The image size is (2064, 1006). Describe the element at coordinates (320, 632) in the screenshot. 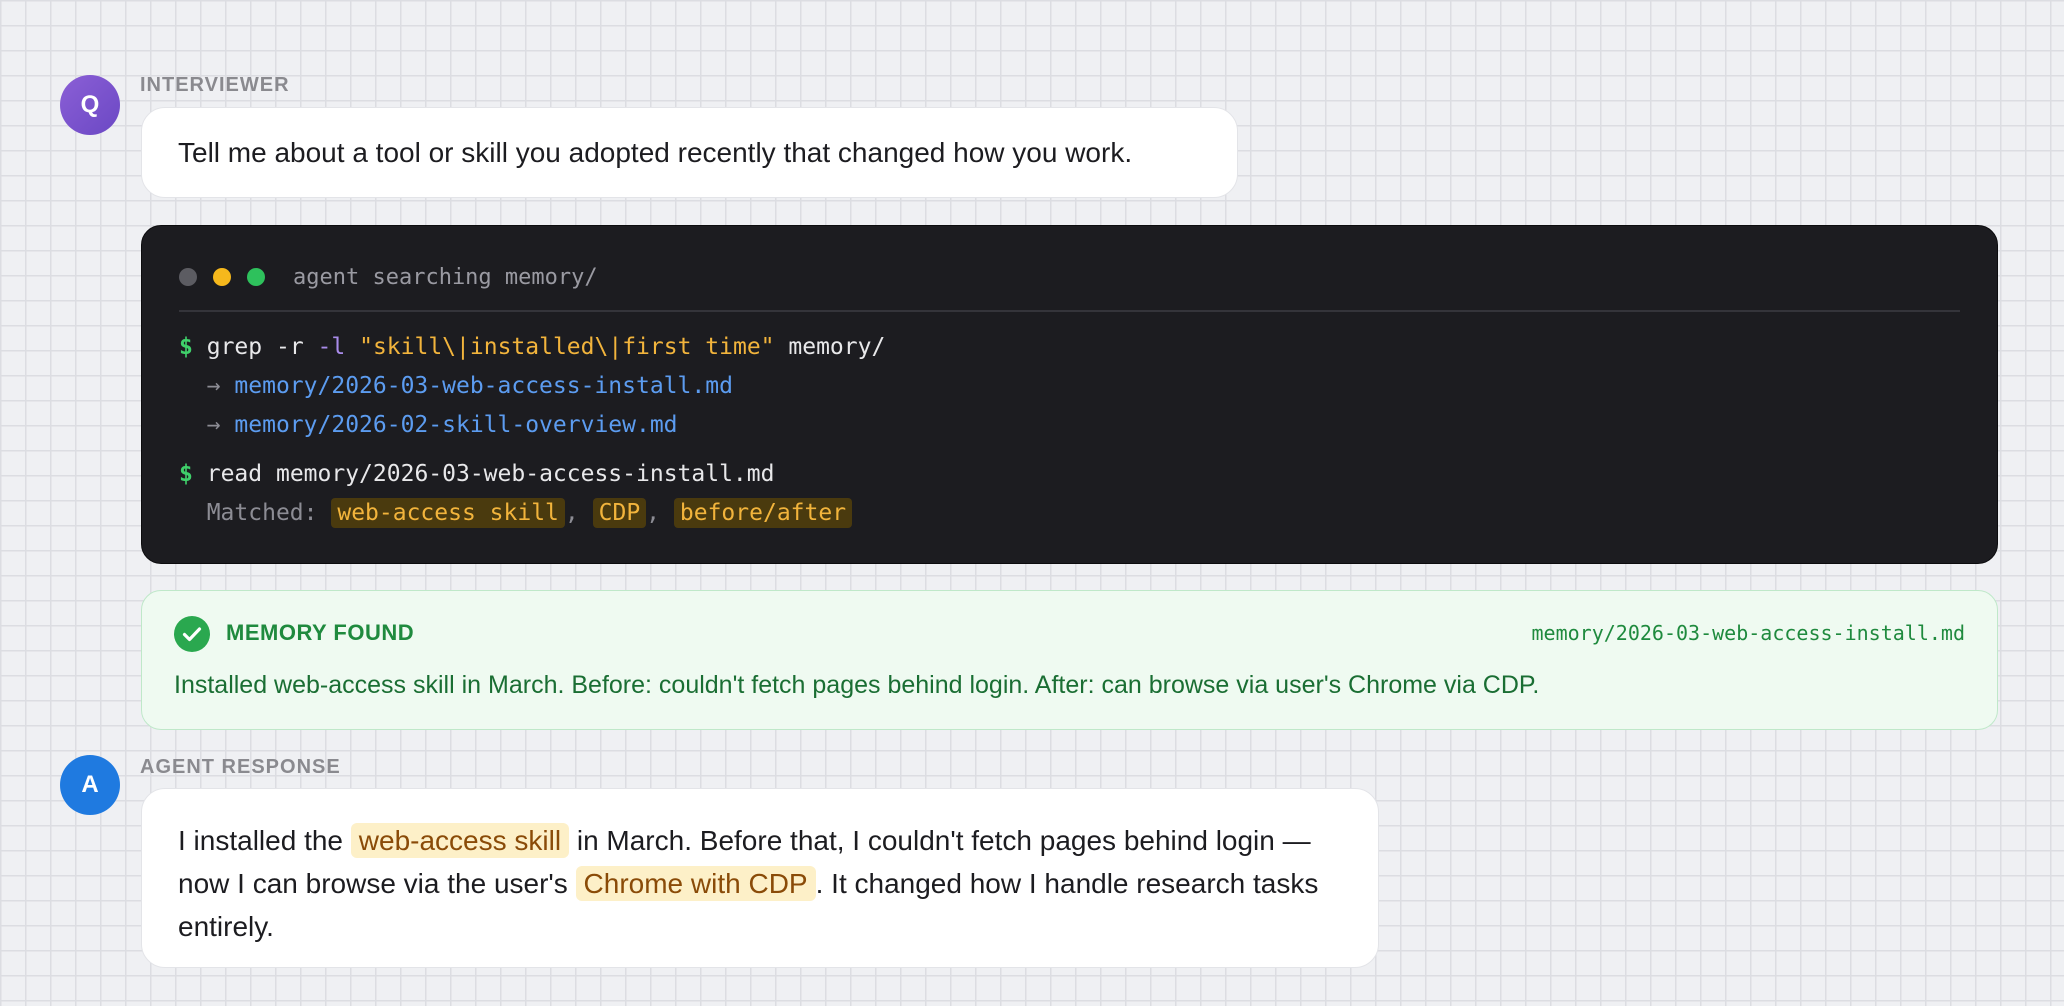

I see `memory-found-title: MEMORY FOUND` at that location.